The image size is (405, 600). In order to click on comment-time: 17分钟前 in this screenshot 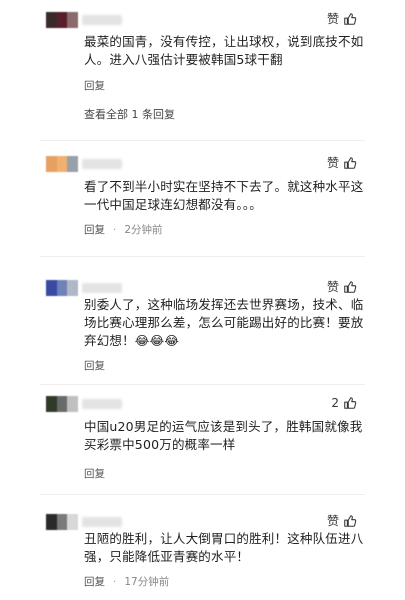, I will do `click(147, 582)`.